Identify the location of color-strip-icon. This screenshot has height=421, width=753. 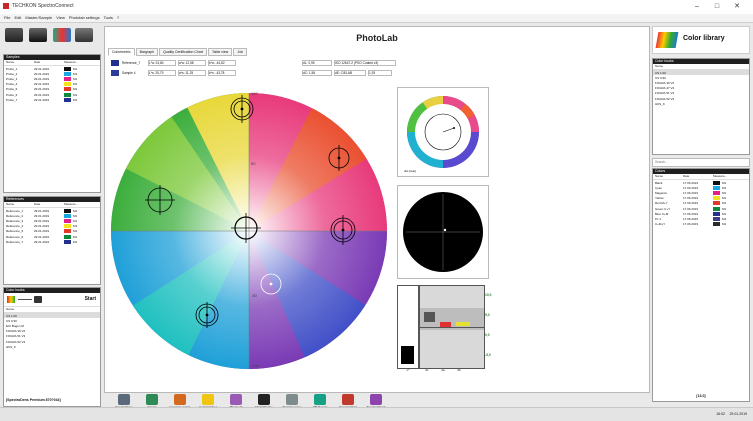
(62, 35).